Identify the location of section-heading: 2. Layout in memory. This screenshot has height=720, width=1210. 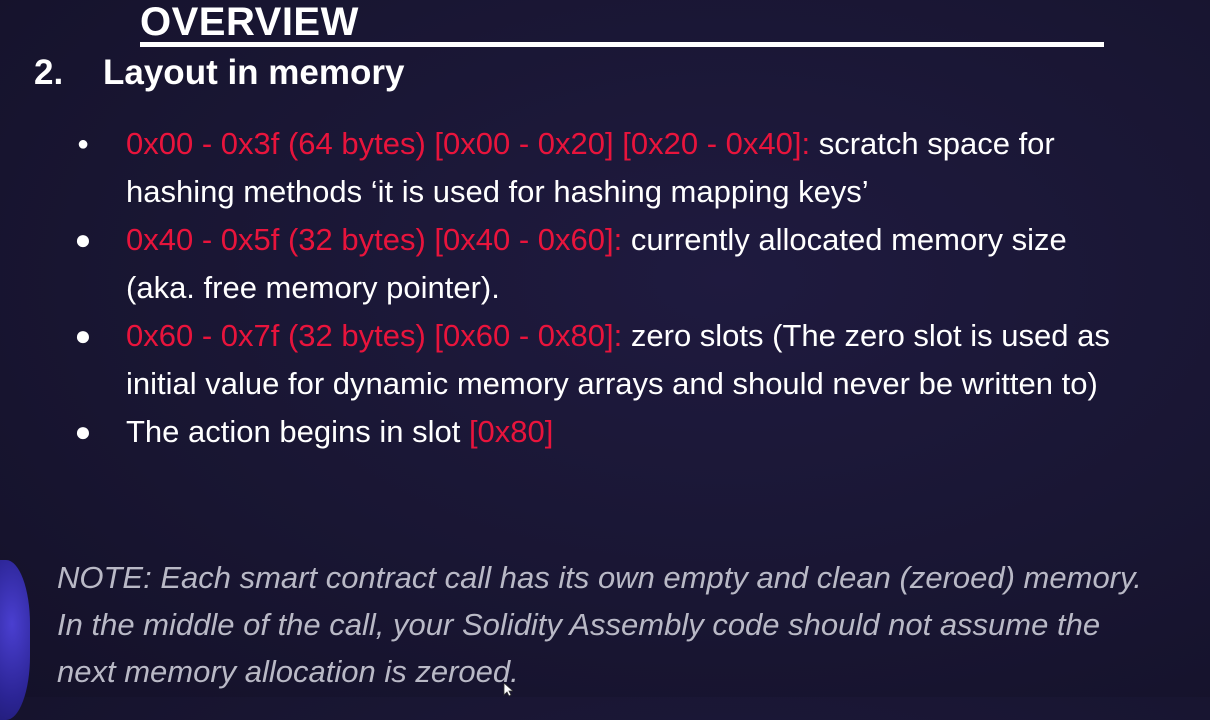
(219, 73).